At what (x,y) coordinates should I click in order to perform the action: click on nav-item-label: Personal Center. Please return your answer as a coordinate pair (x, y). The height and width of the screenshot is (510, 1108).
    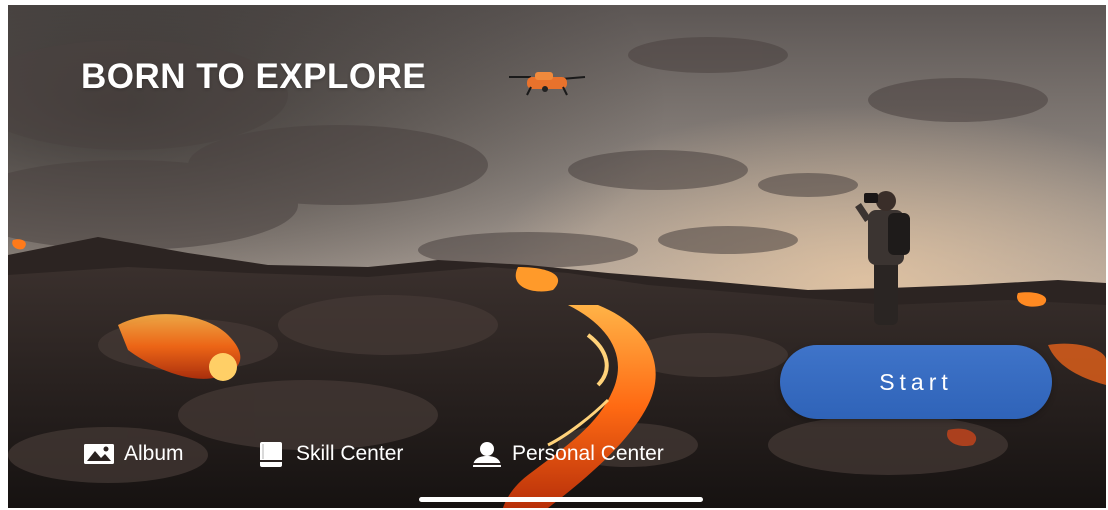
    Looking at the image, I should click on (588, 453).